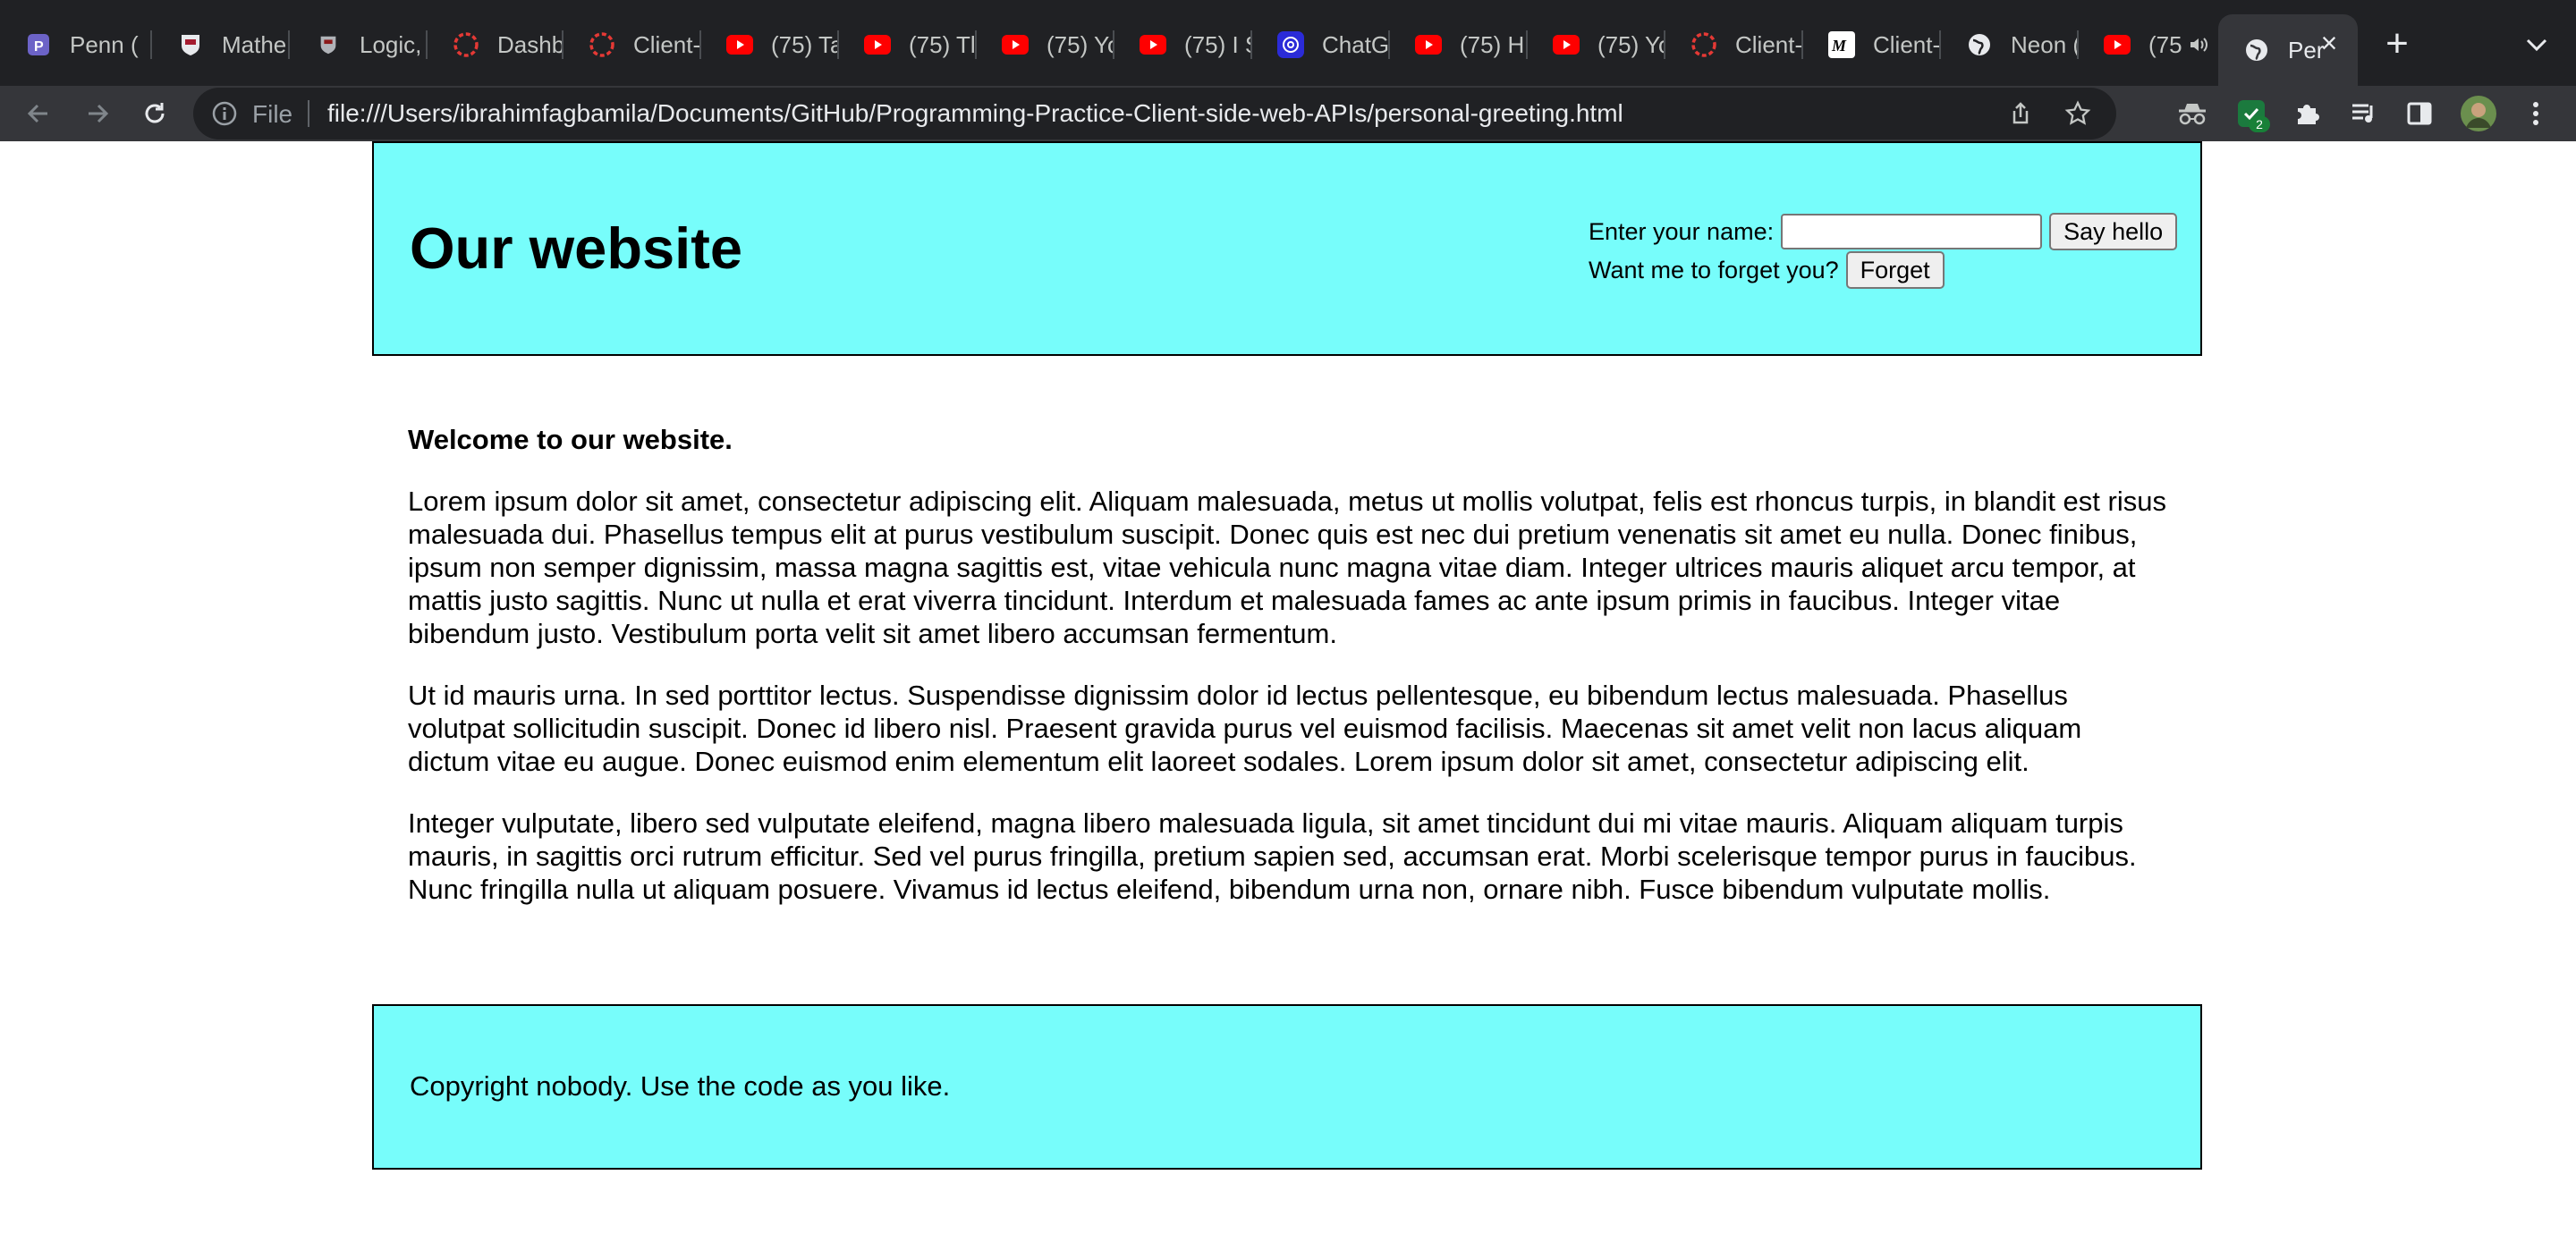  I want to click on tab-search-button, so click(2536, 44).